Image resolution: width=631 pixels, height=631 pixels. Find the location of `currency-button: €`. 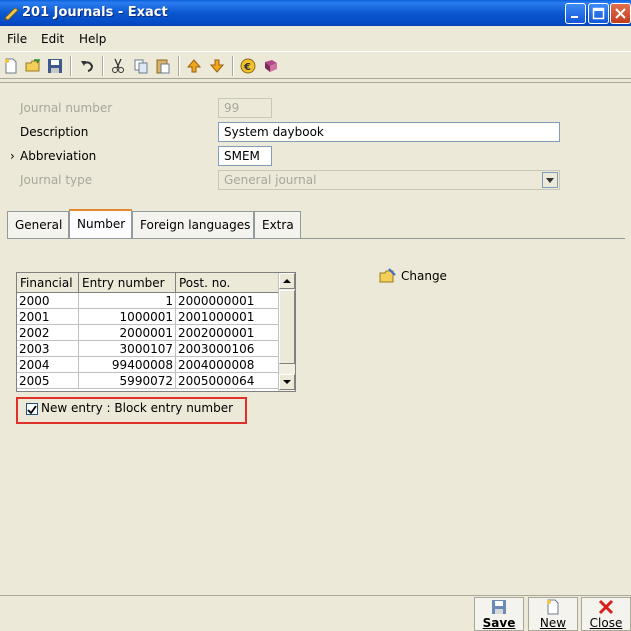

currency-button: € is located at coordinates (248, 66).